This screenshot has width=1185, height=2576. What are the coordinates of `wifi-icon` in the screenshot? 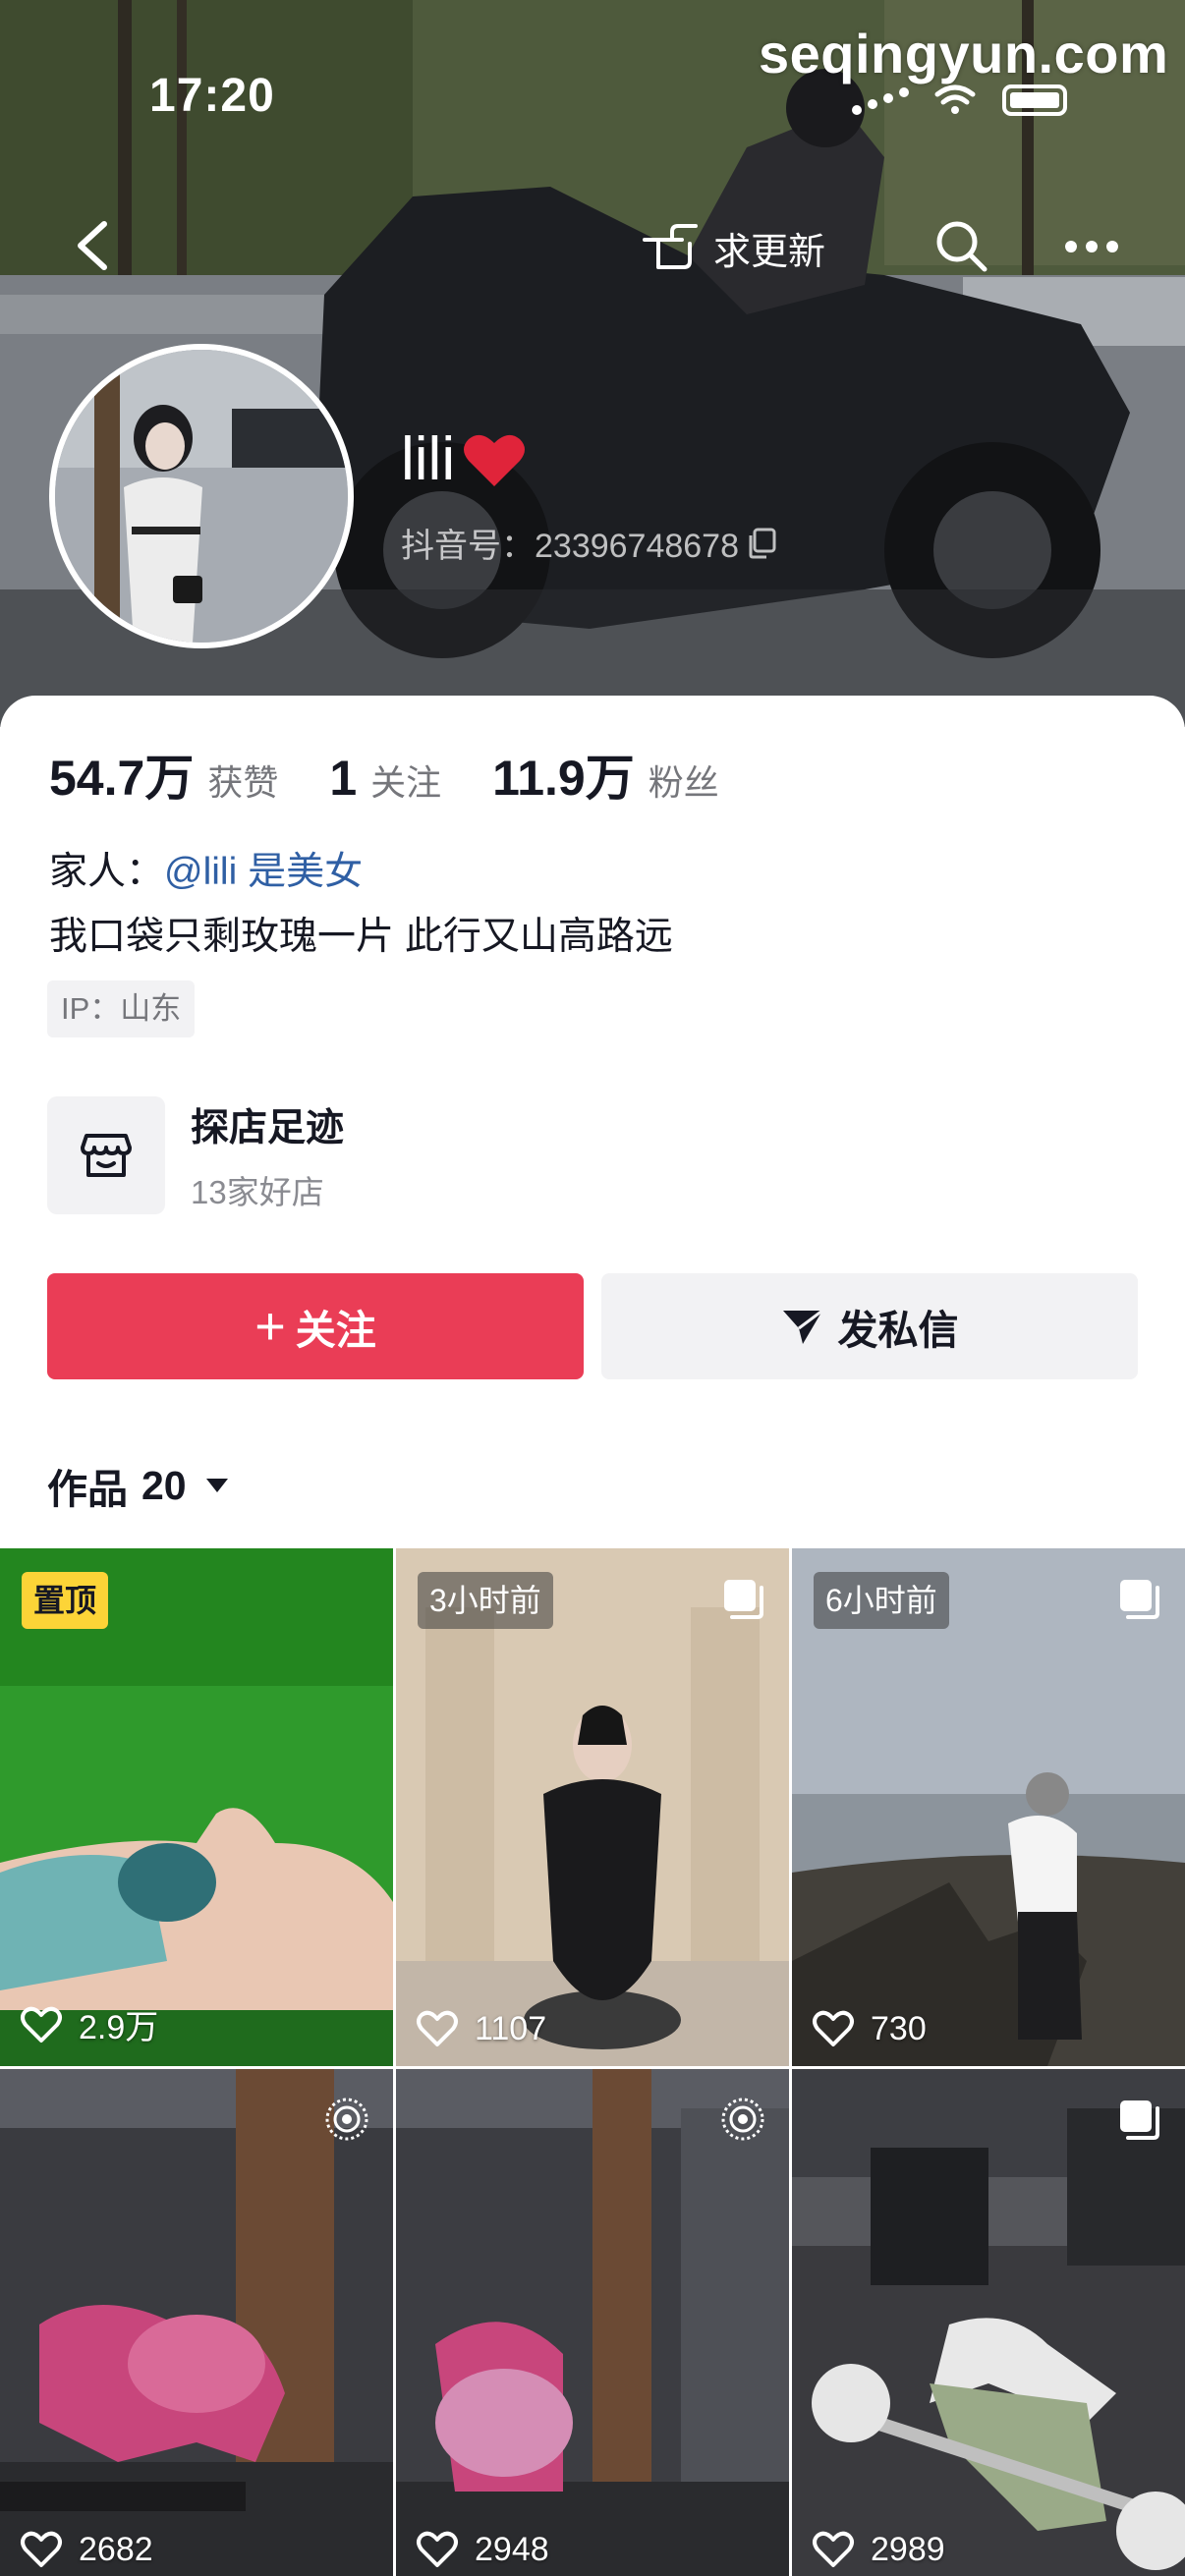 It's located at (955, 94).